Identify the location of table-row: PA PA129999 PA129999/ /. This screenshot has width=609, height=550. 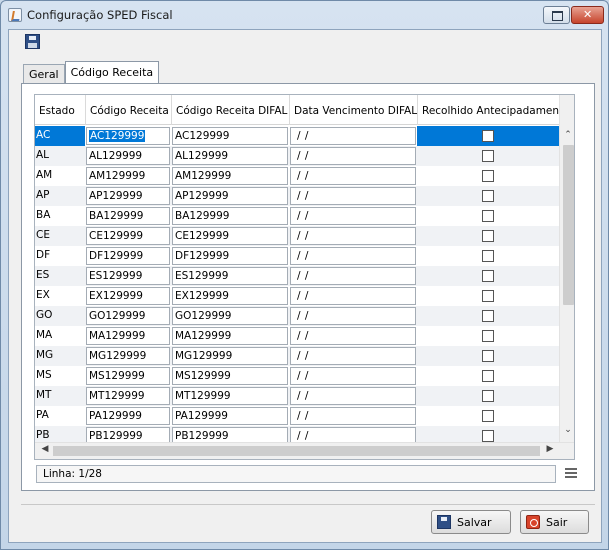
(297, 416).